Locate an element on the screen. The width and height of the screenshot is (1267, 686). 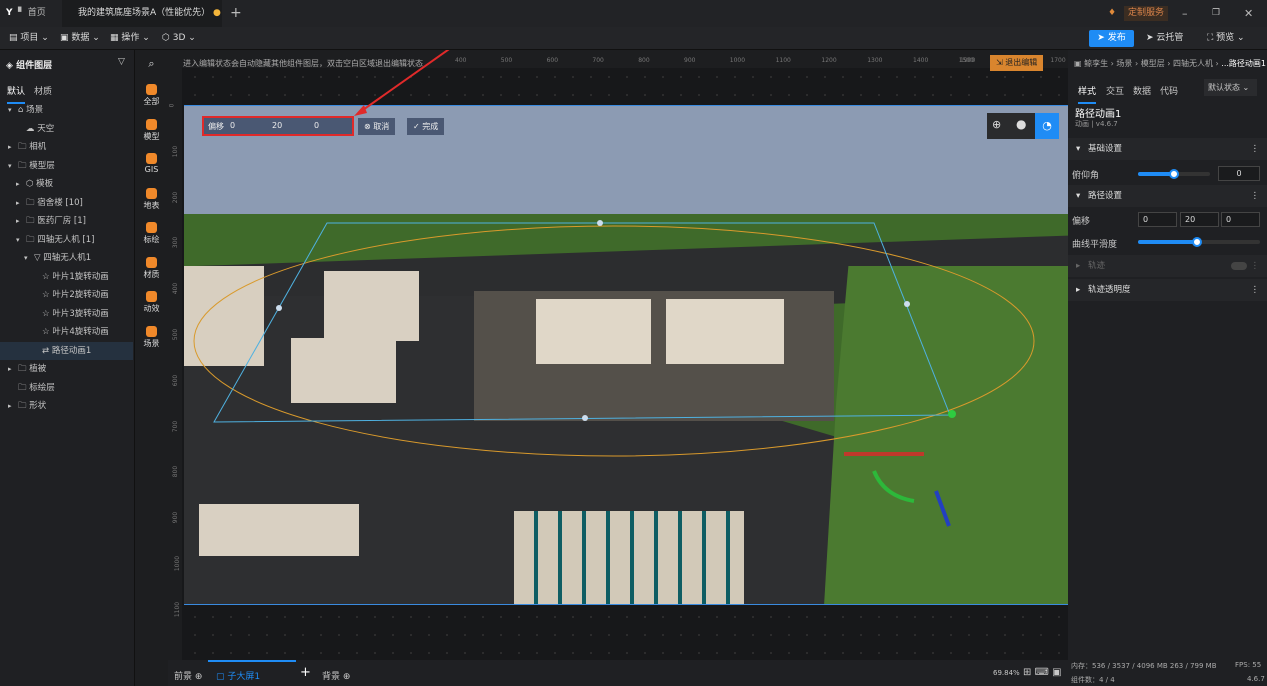
screen-tab: ▢ 子大屏1 is located at coordinates (252, 673).